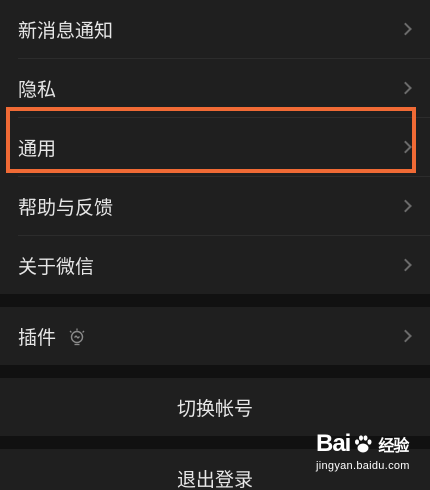 The height and width of the screenshot is (490, 430). Describe the element at coordinates (77, 337) in the screenshot. I see `lightbulb-icon` at that location.